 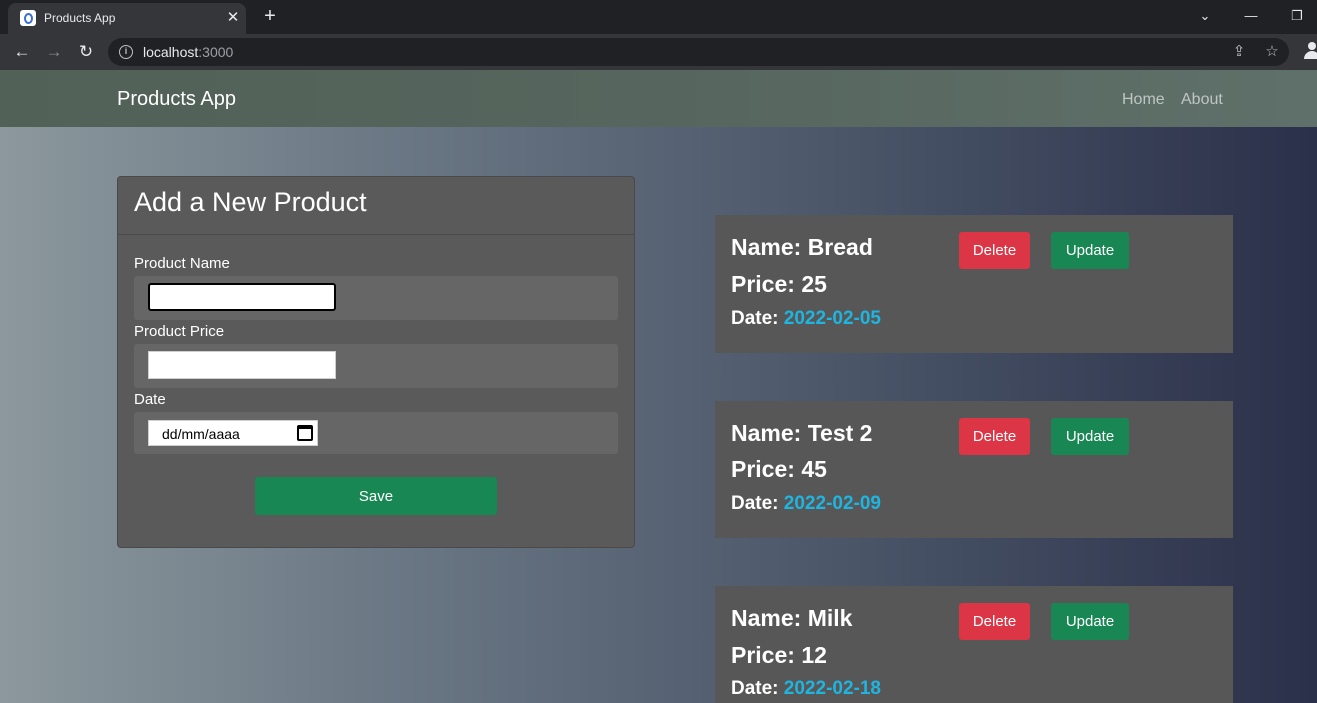 What do you see at coordinates (242, 365) in the screenshot?
I see `product-price-input` at bounding box center [242, 365].